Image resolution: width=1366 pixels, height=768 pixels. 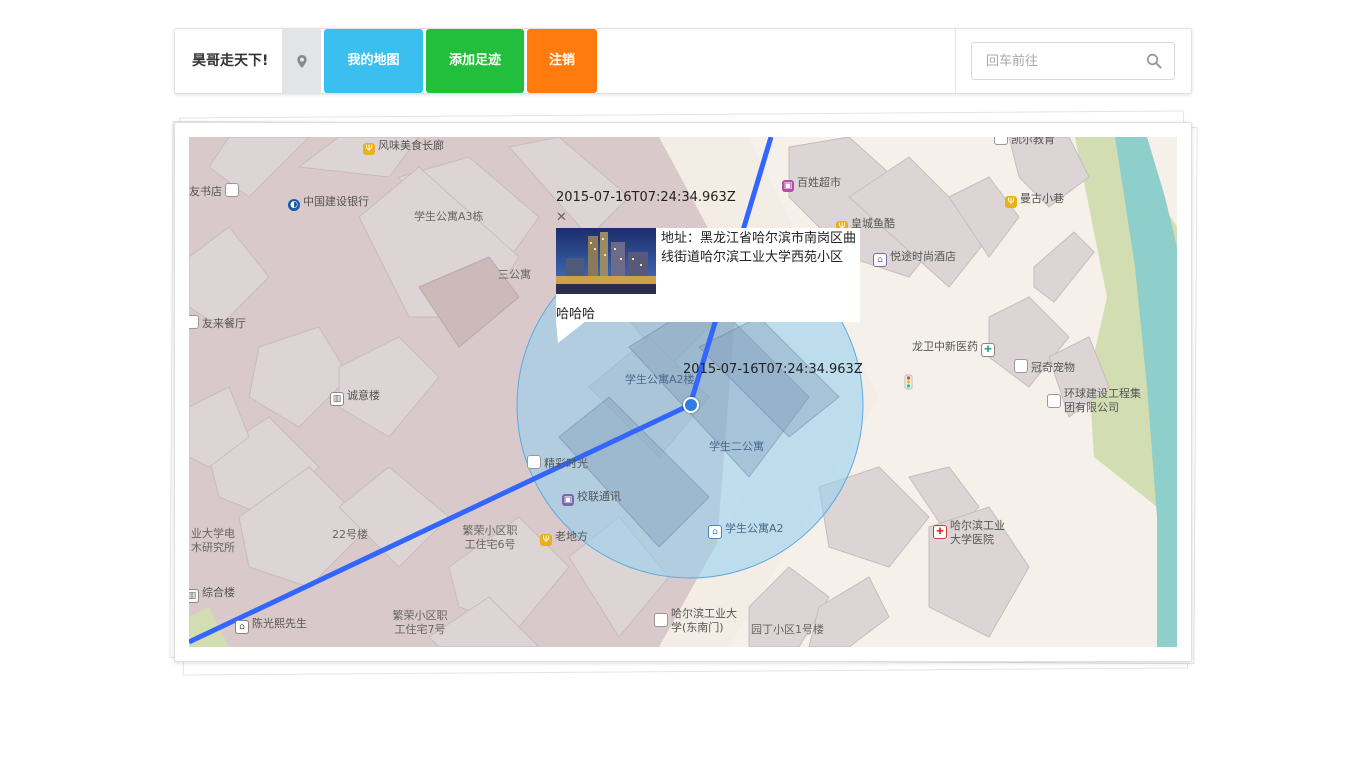 What do you see at coordinates (403, 147) in the screenshot?
I see `poi-fengwei: Ψ 风味美食长廊` at bounding box center [403, 147].